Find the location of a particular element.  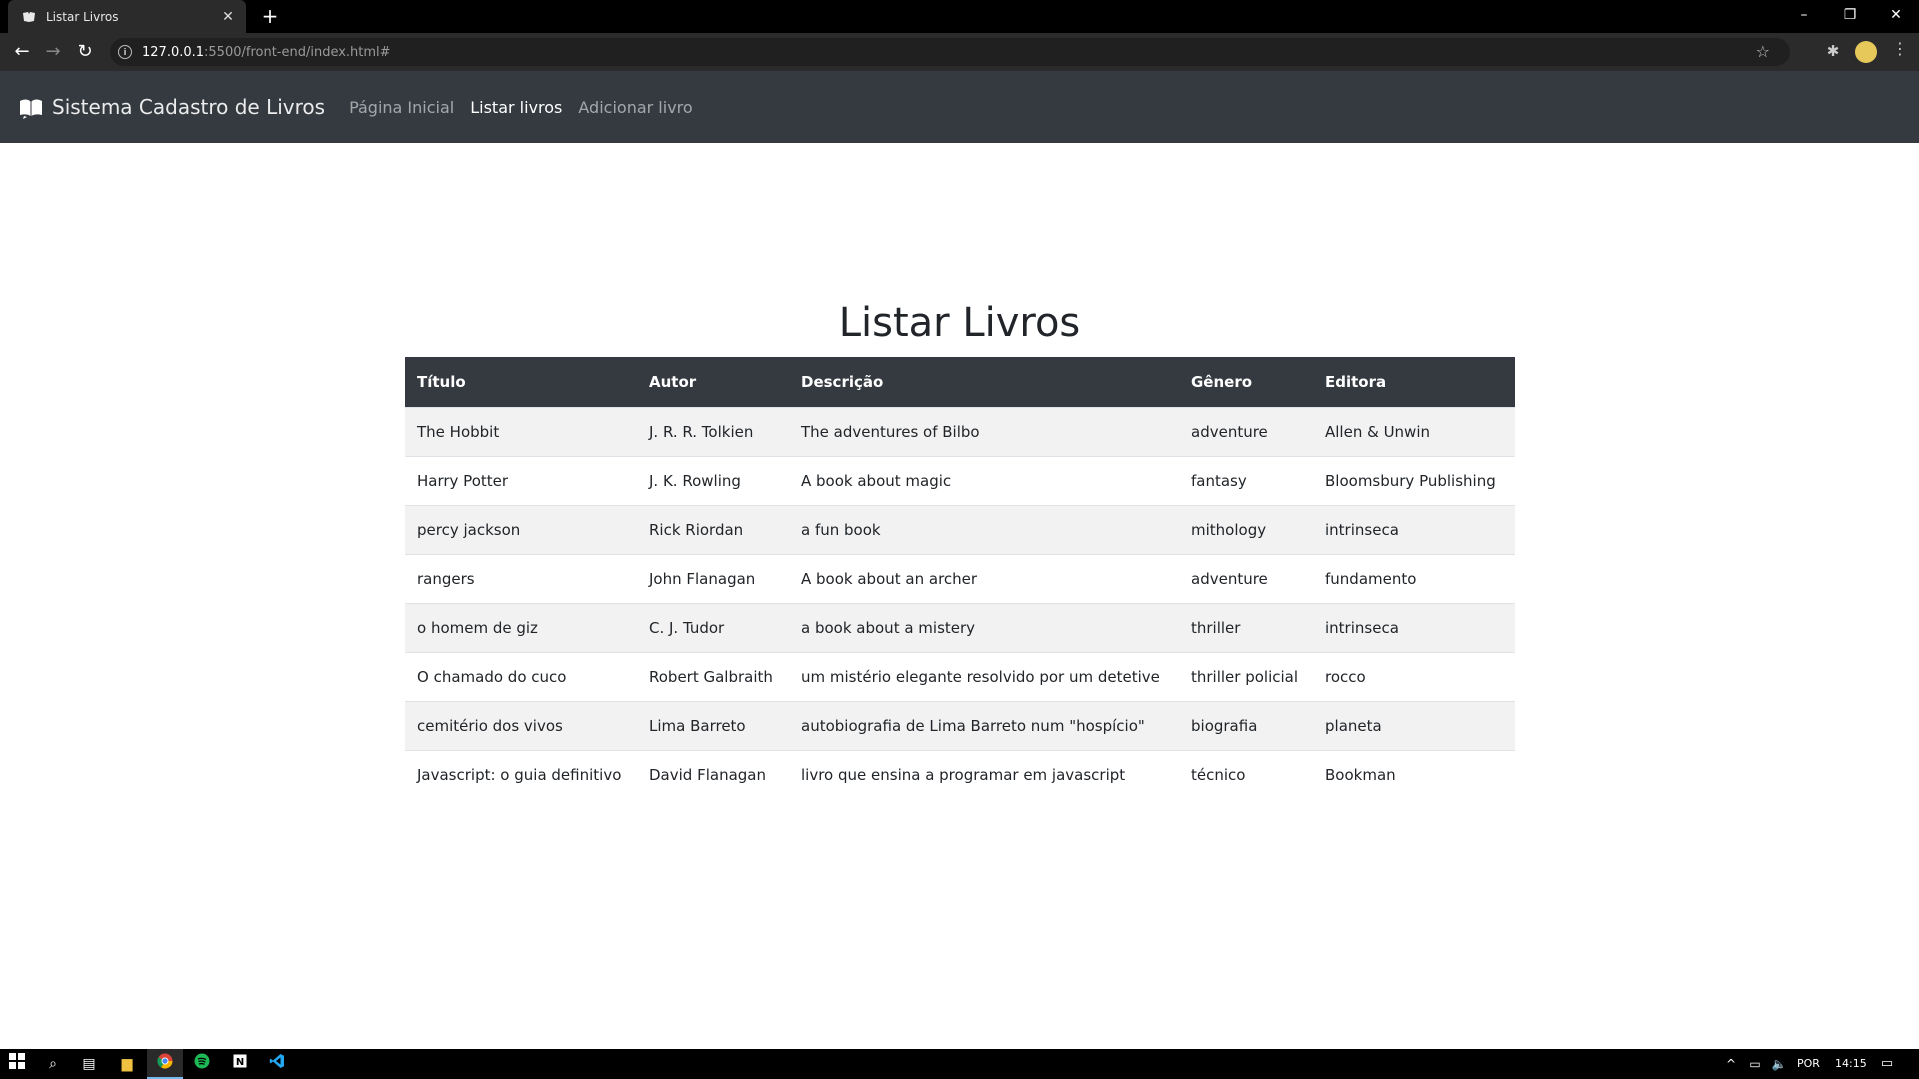

windows-taskbar: ⌕ ▤ ▆ N ^ ▭ 🔈 POR 14:15 ▭ is located at coordinates (959, 1064).